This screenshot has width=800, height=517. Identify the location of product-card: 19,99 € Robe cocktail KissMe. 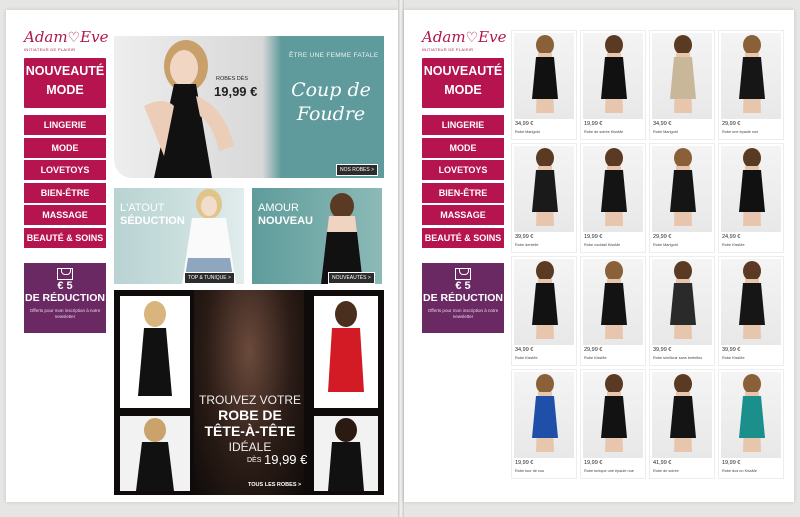
(613, 198).